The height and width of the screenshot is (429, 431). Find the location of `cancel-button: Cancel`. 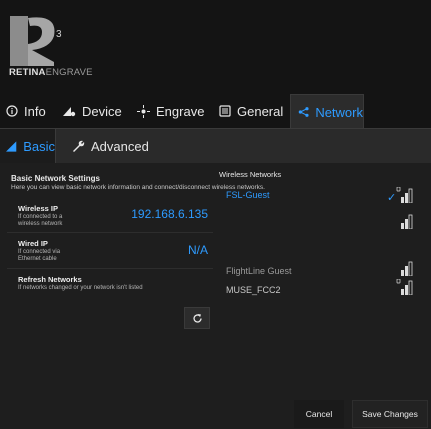

cancel-button: Cancel is located at coordinates (319, 414).